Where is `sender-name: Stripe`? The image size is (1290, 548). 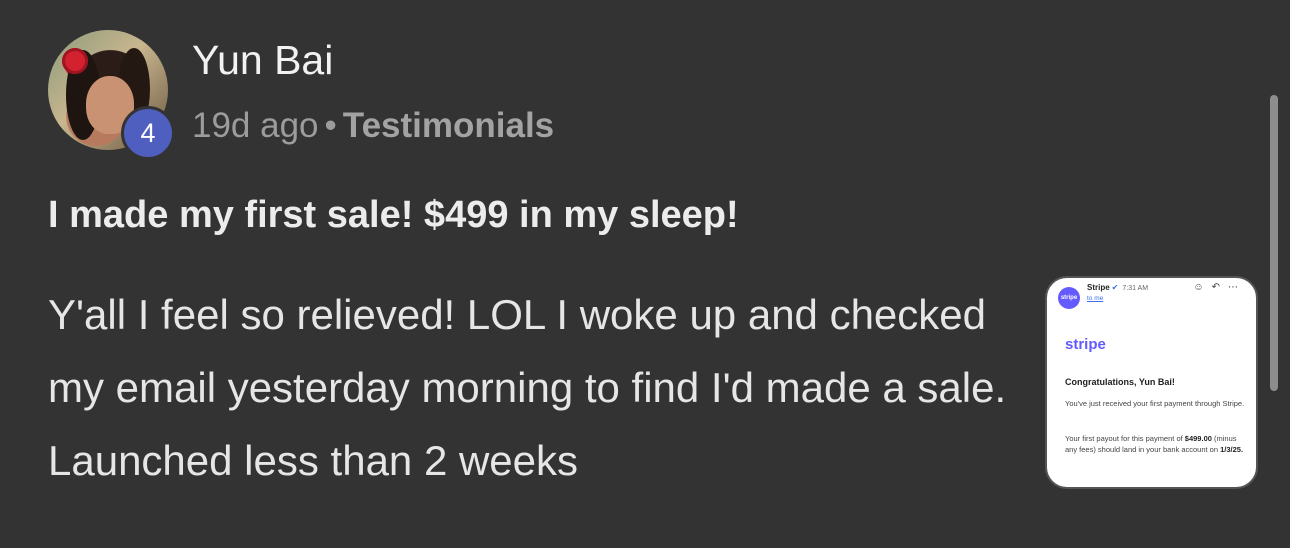
sender-name: Stripe is located at coordinates (1098, 287).